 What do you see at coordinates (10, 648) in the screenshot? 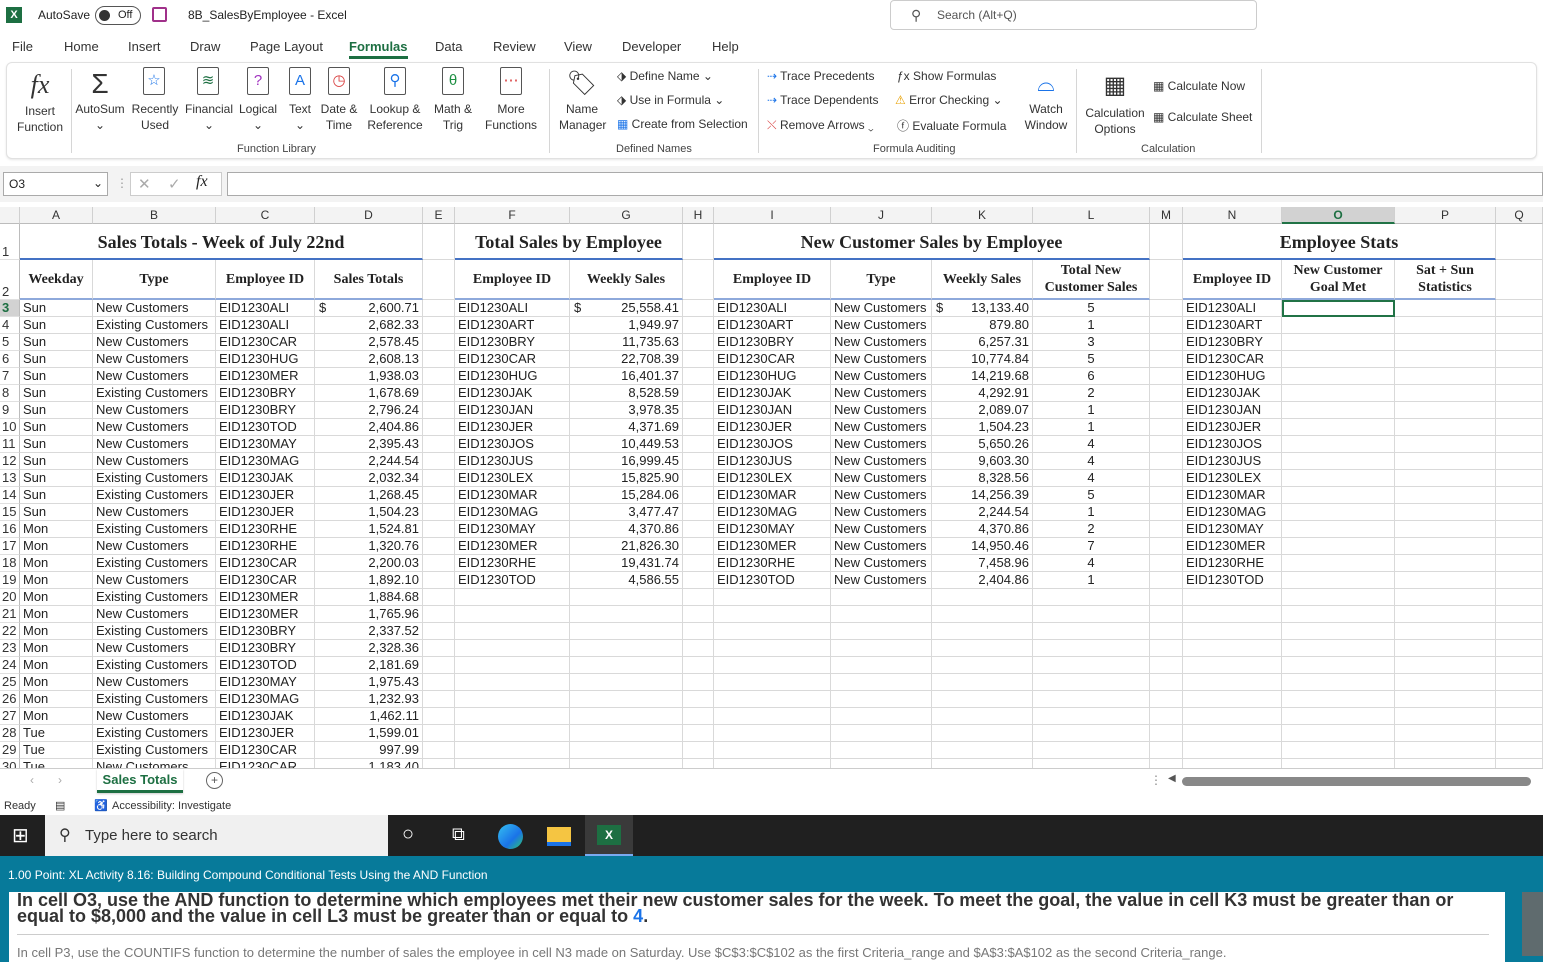
I see `row-header-23: 23` at bounding box center [10, 648].